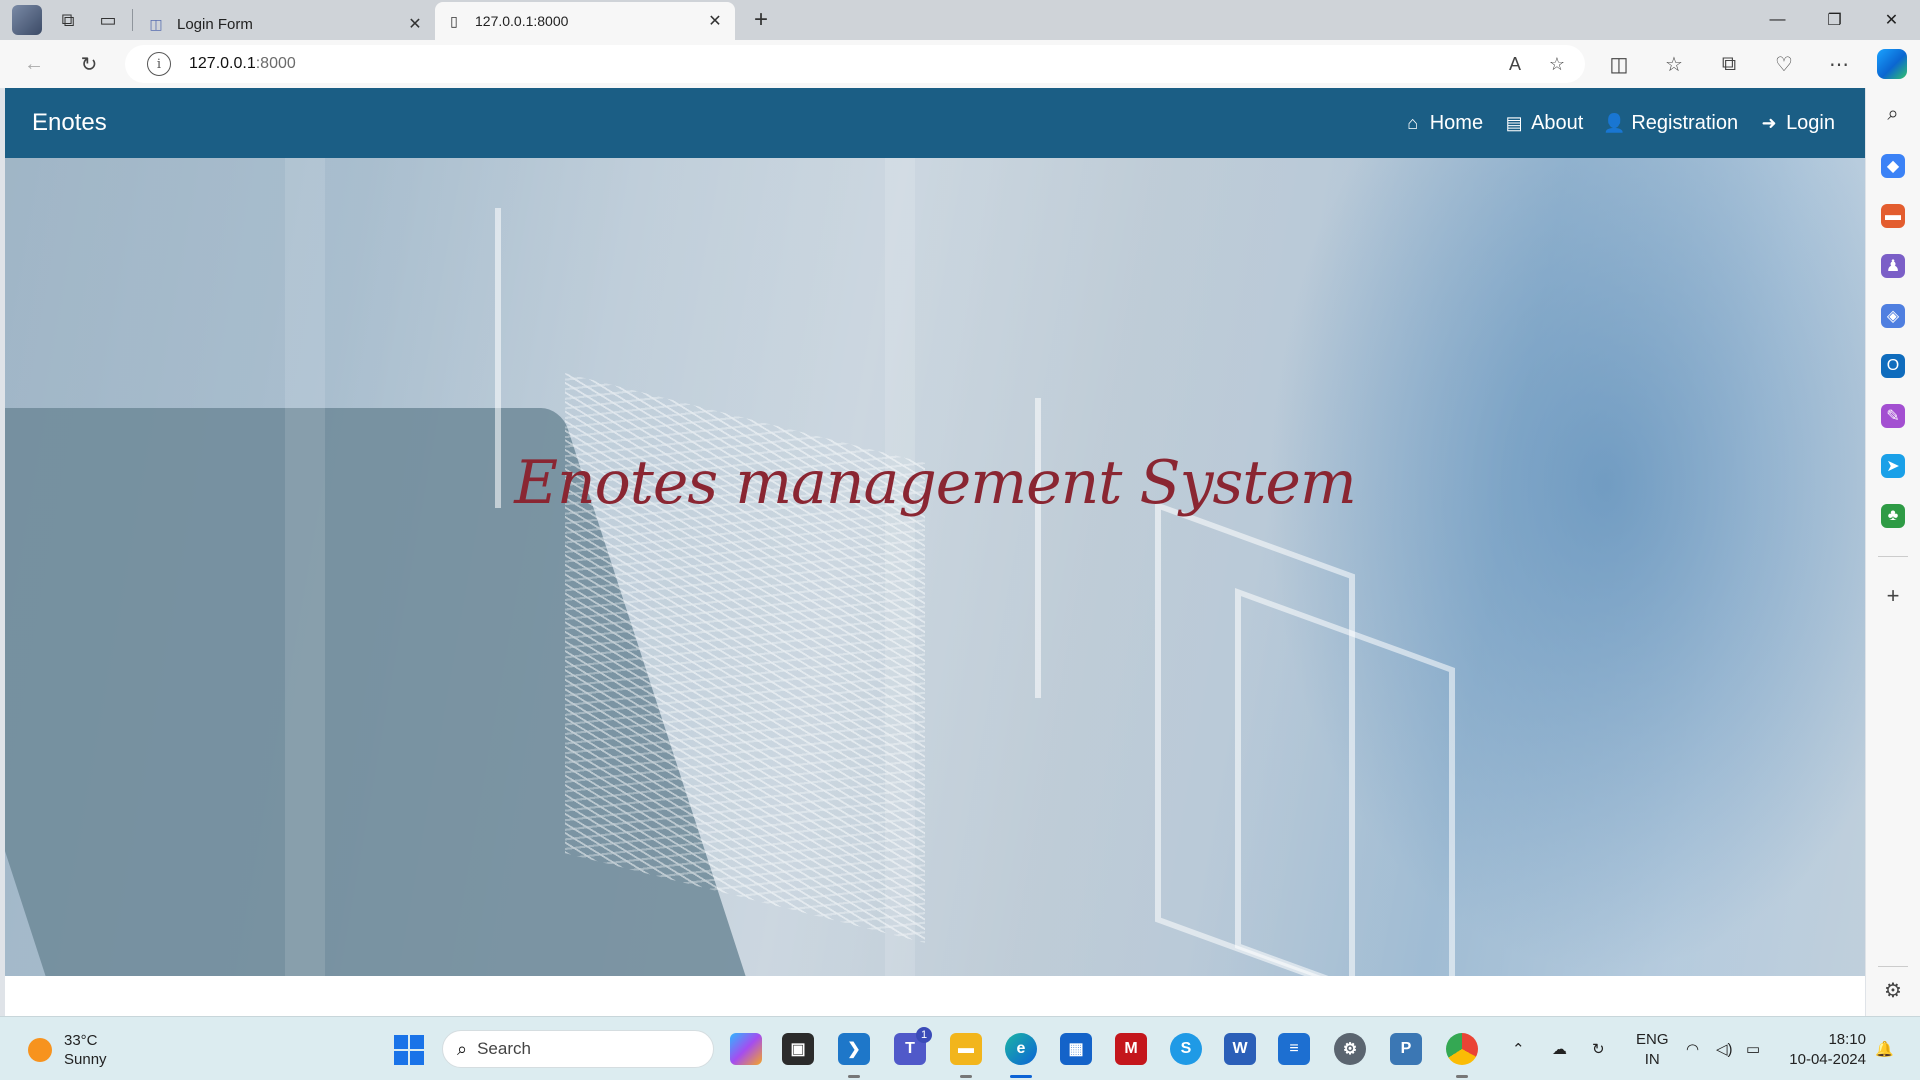 The height and width of the screenshot is (1080, 1920). What do you see at coordinates (85, 1050) in the screenshot?
I see `weather-text: 33°C Sunny` at bounding box center [85, 1050].